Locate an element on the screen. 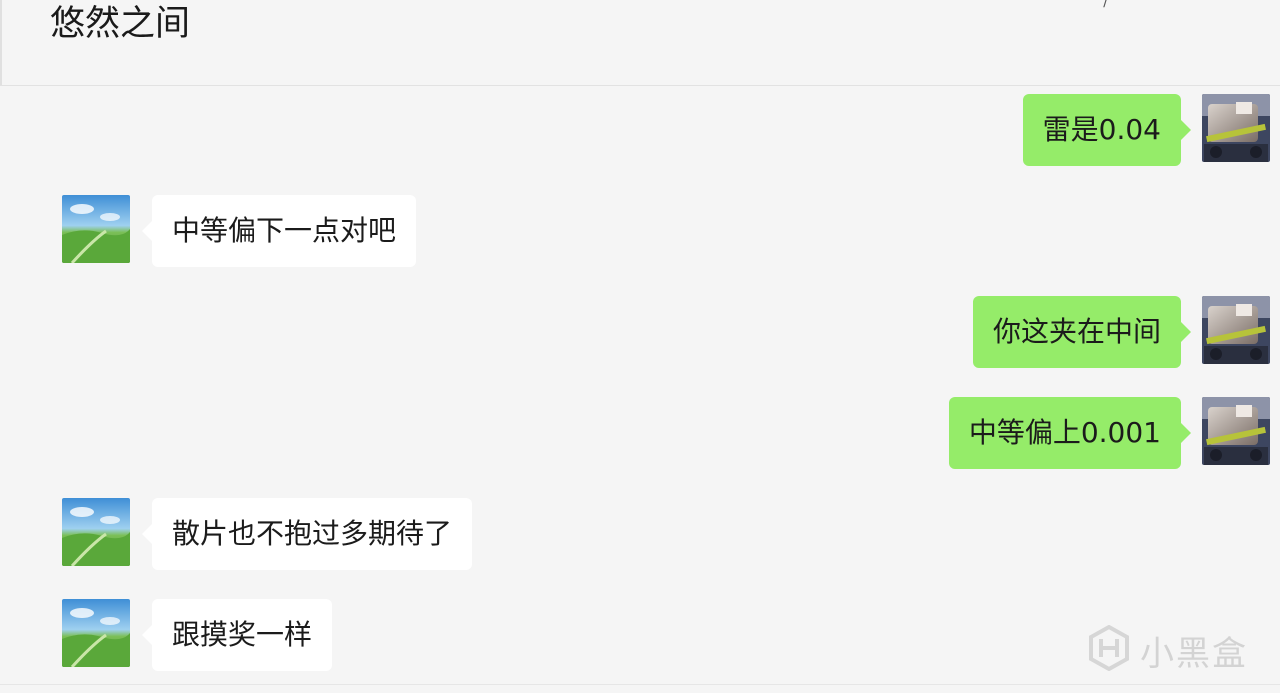  top-partial-glyph: / is located at coordinates (1105, 5).